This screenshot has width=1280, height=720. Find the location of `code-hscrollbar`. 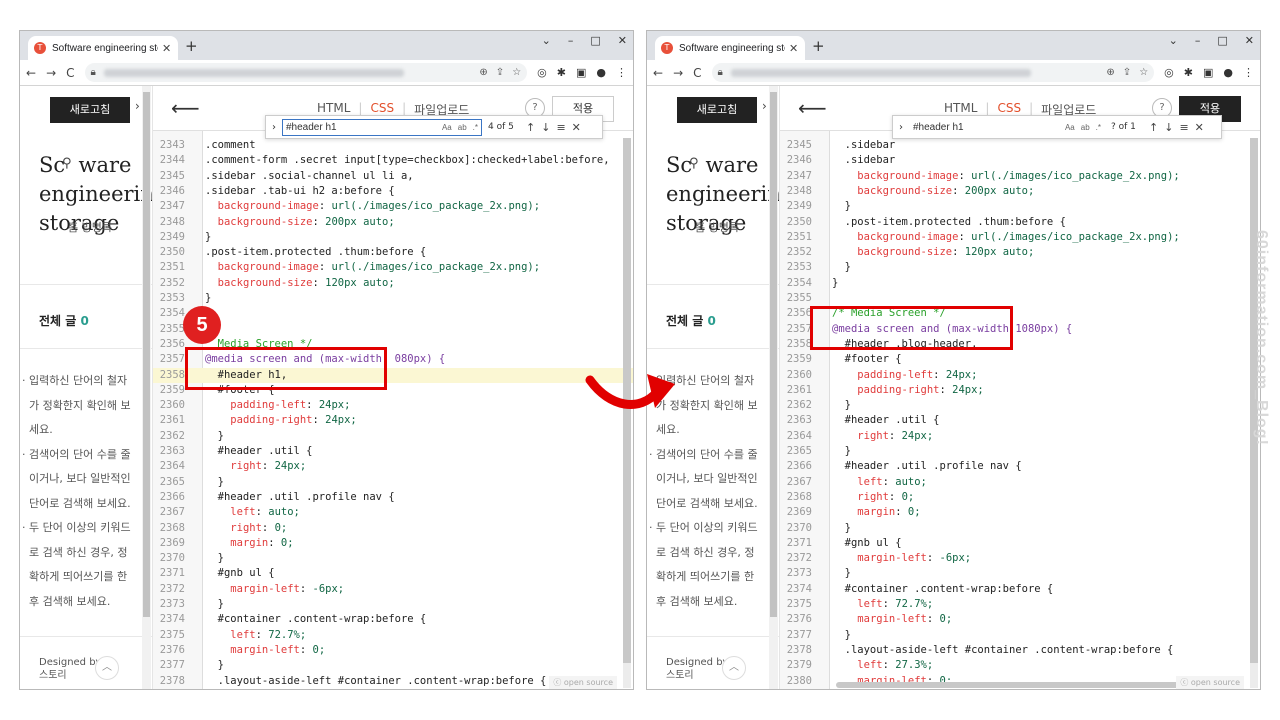

code-hscrollbar is located at coordinates (1011, 685).